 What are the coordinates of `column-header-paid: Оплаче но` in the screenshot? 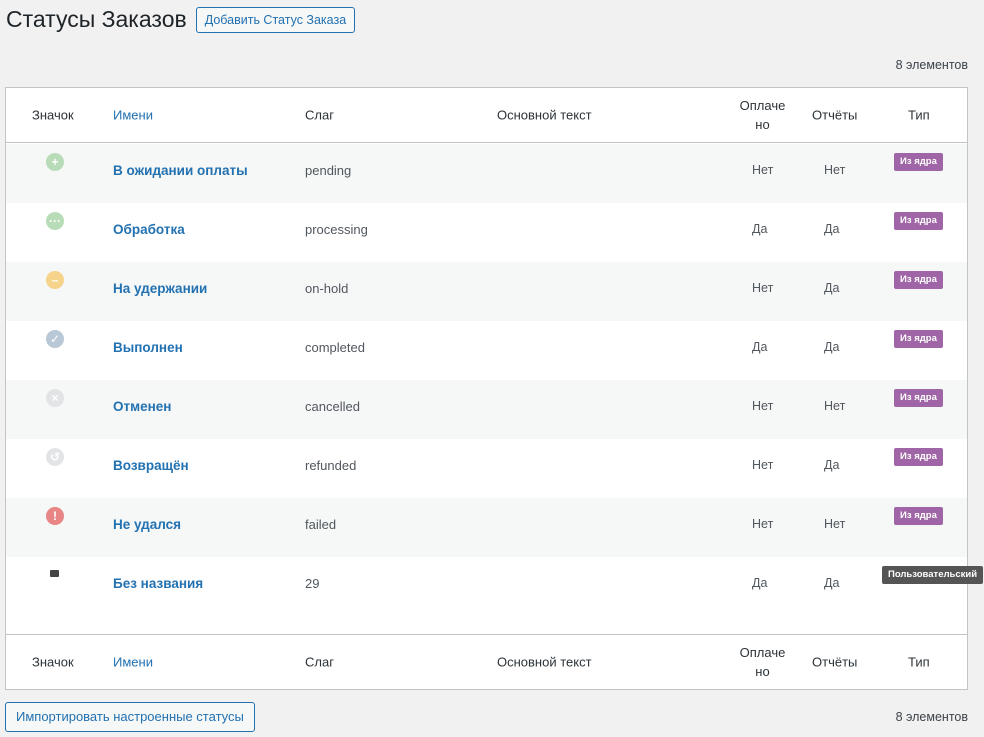 It's located at (762, 115).